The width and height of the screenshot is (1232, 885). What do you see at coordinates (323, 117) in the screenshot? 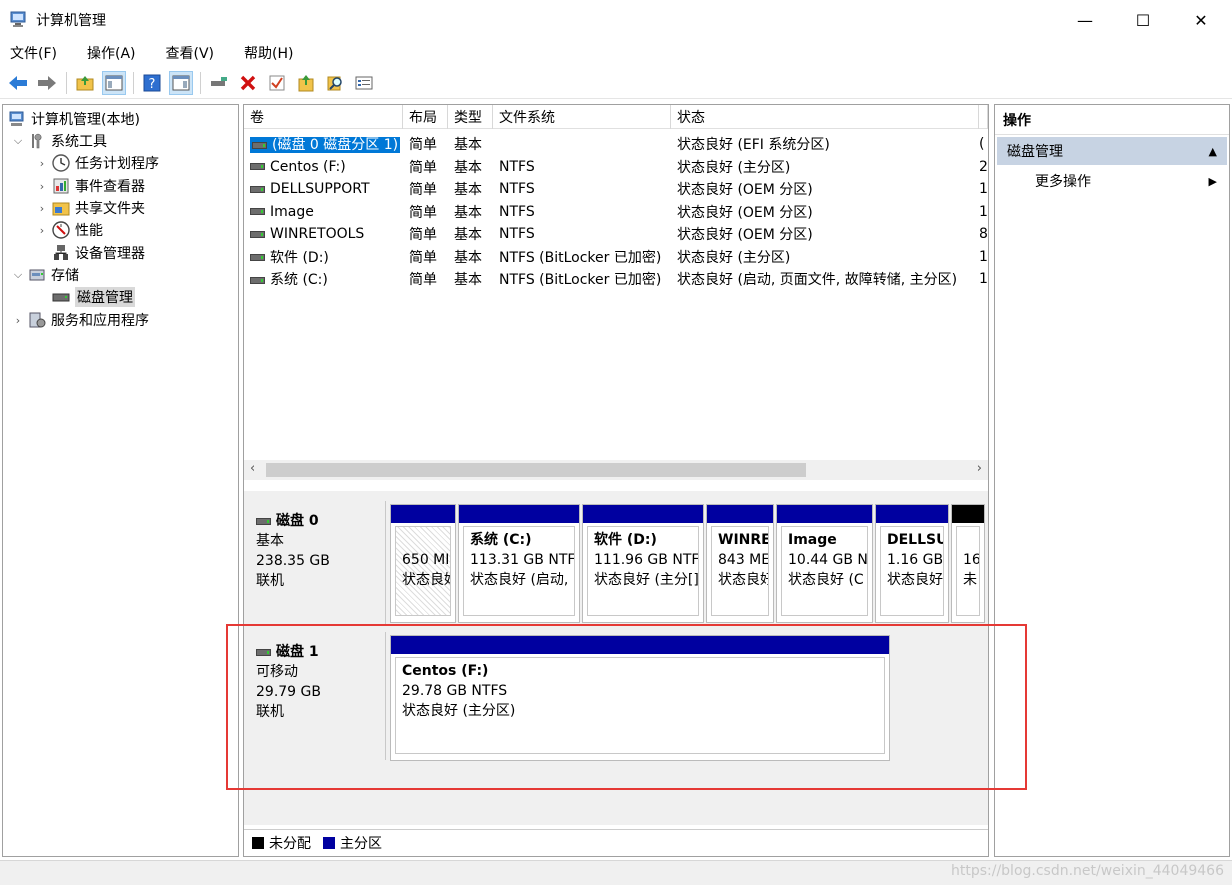
I see `column-header-volume: 卷` at bounding box center [323, 117].